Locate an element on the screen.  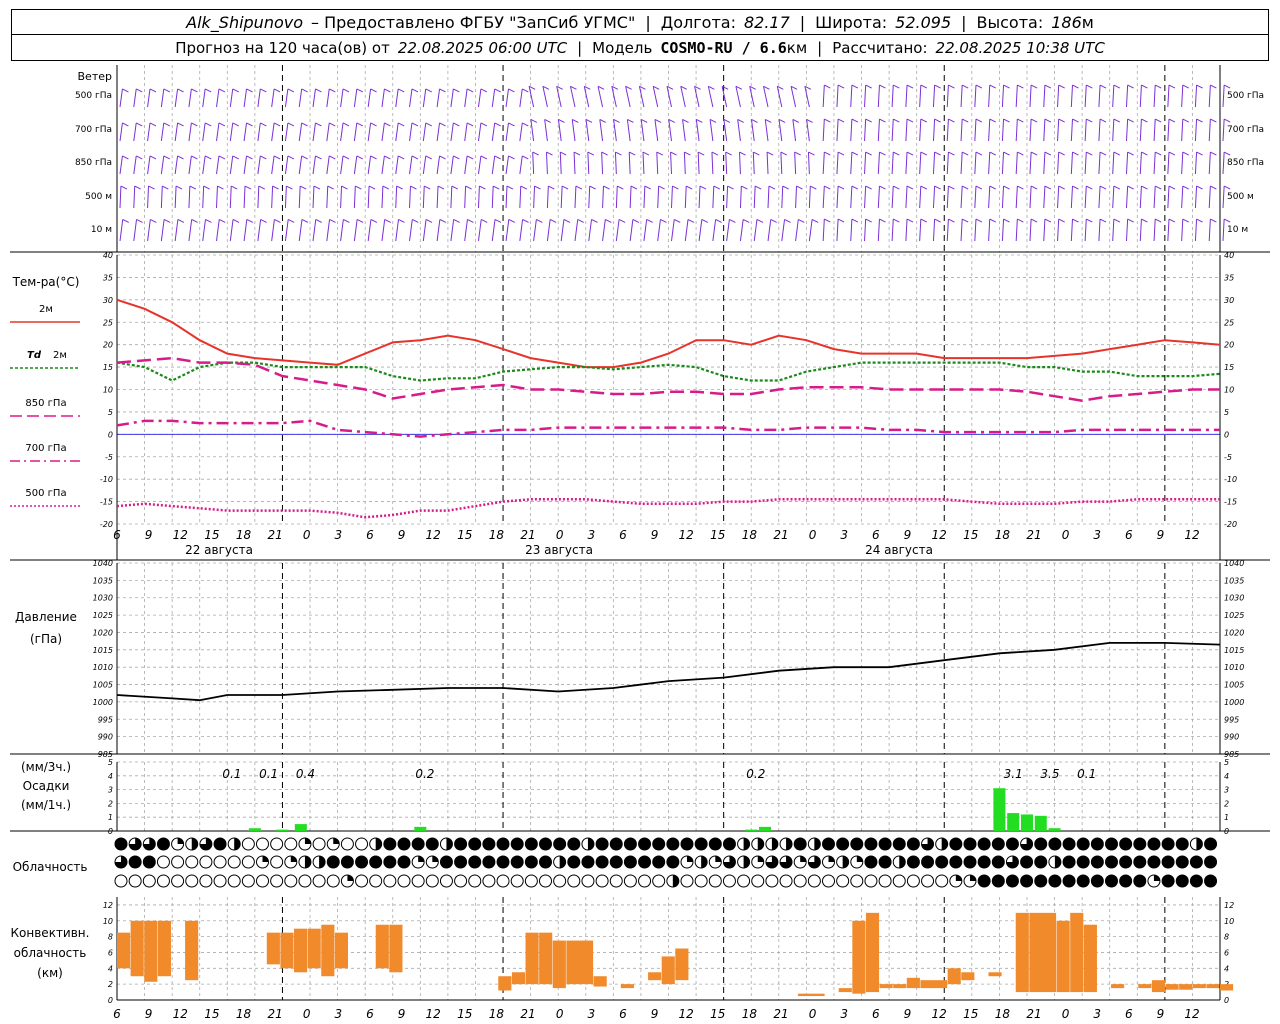
temp-ytick-right: 20 is located at coordinates (1229, 345).